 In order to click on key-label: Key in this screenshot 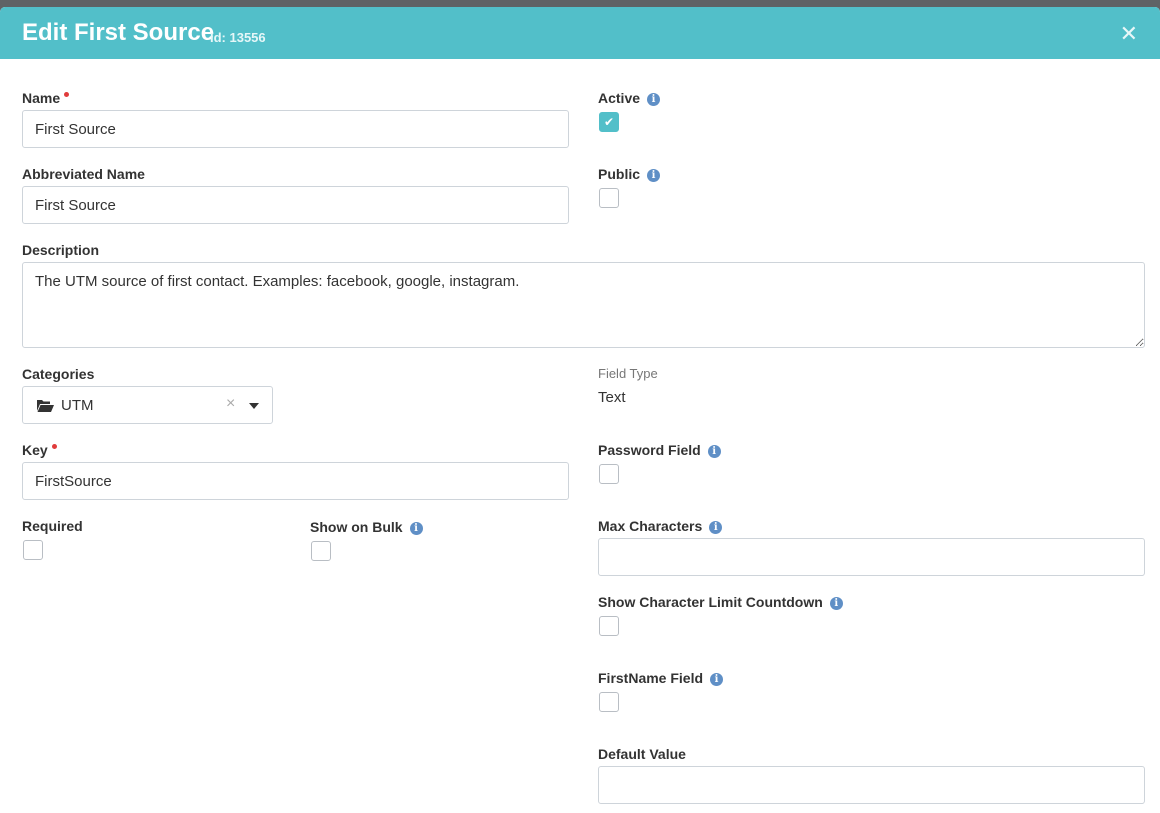, I will do `click(39, 450)`.